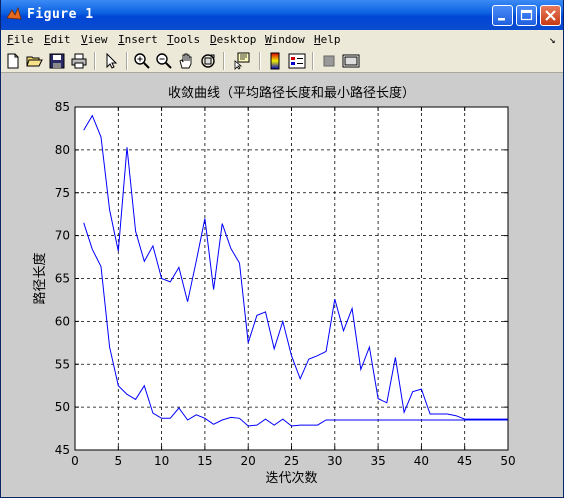  I want to click on y-tick-label: 80, so click(62, 150).